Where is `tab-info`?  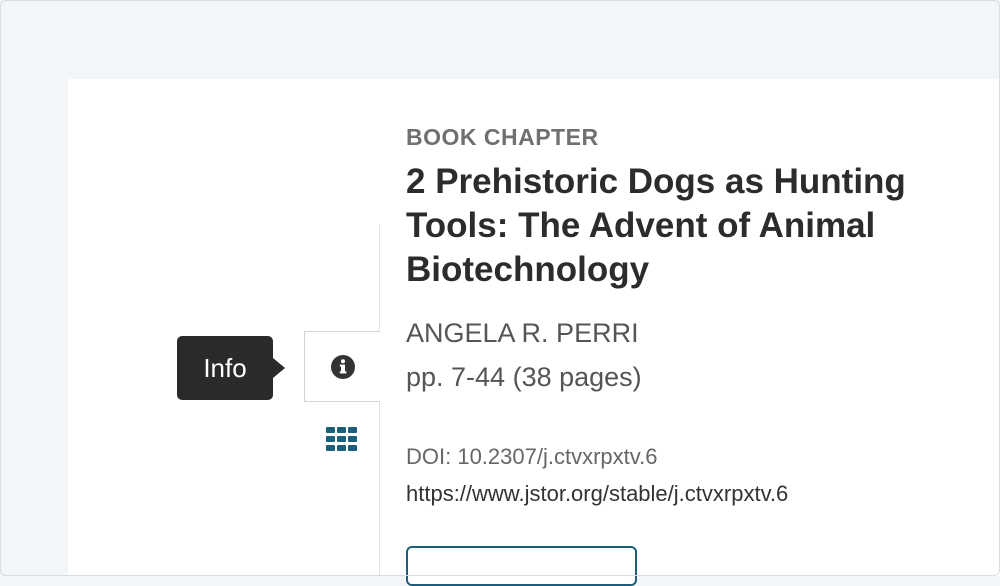
tab-info is located at coordinates (342, 366).